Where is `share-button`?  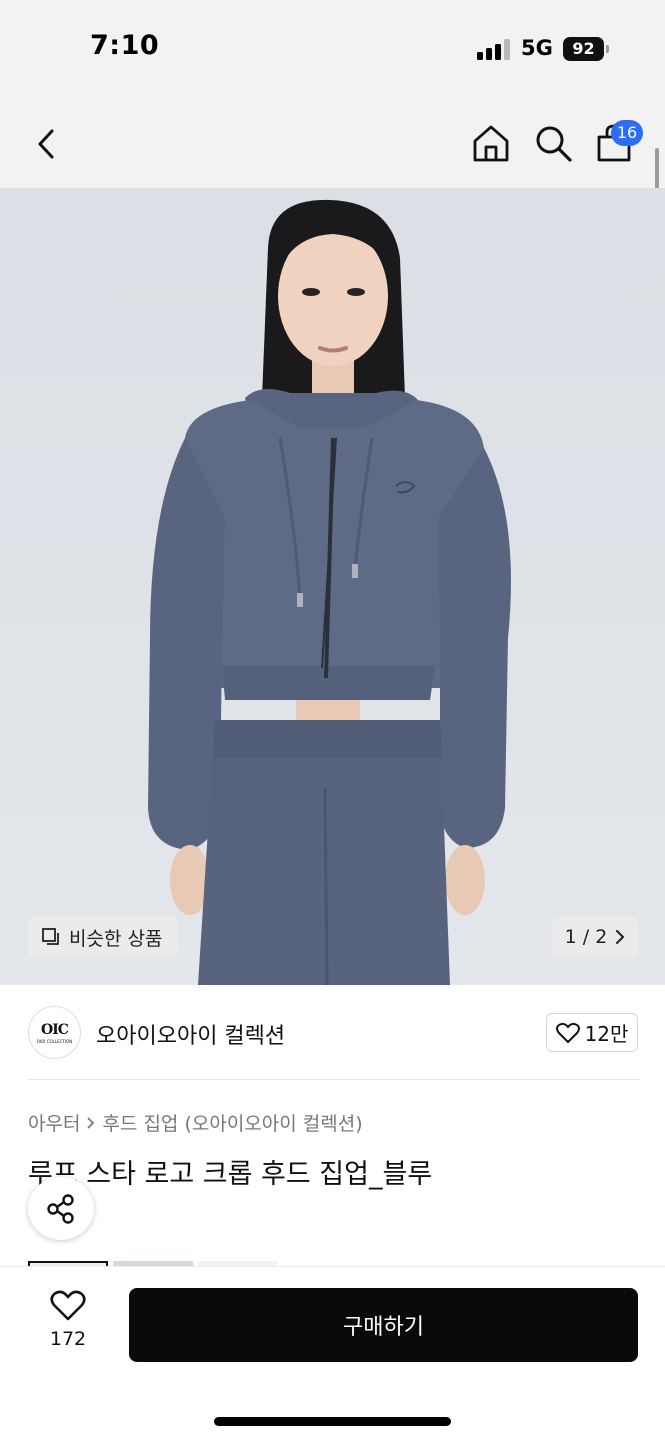 share-button is located at coordinates (61, 1208).